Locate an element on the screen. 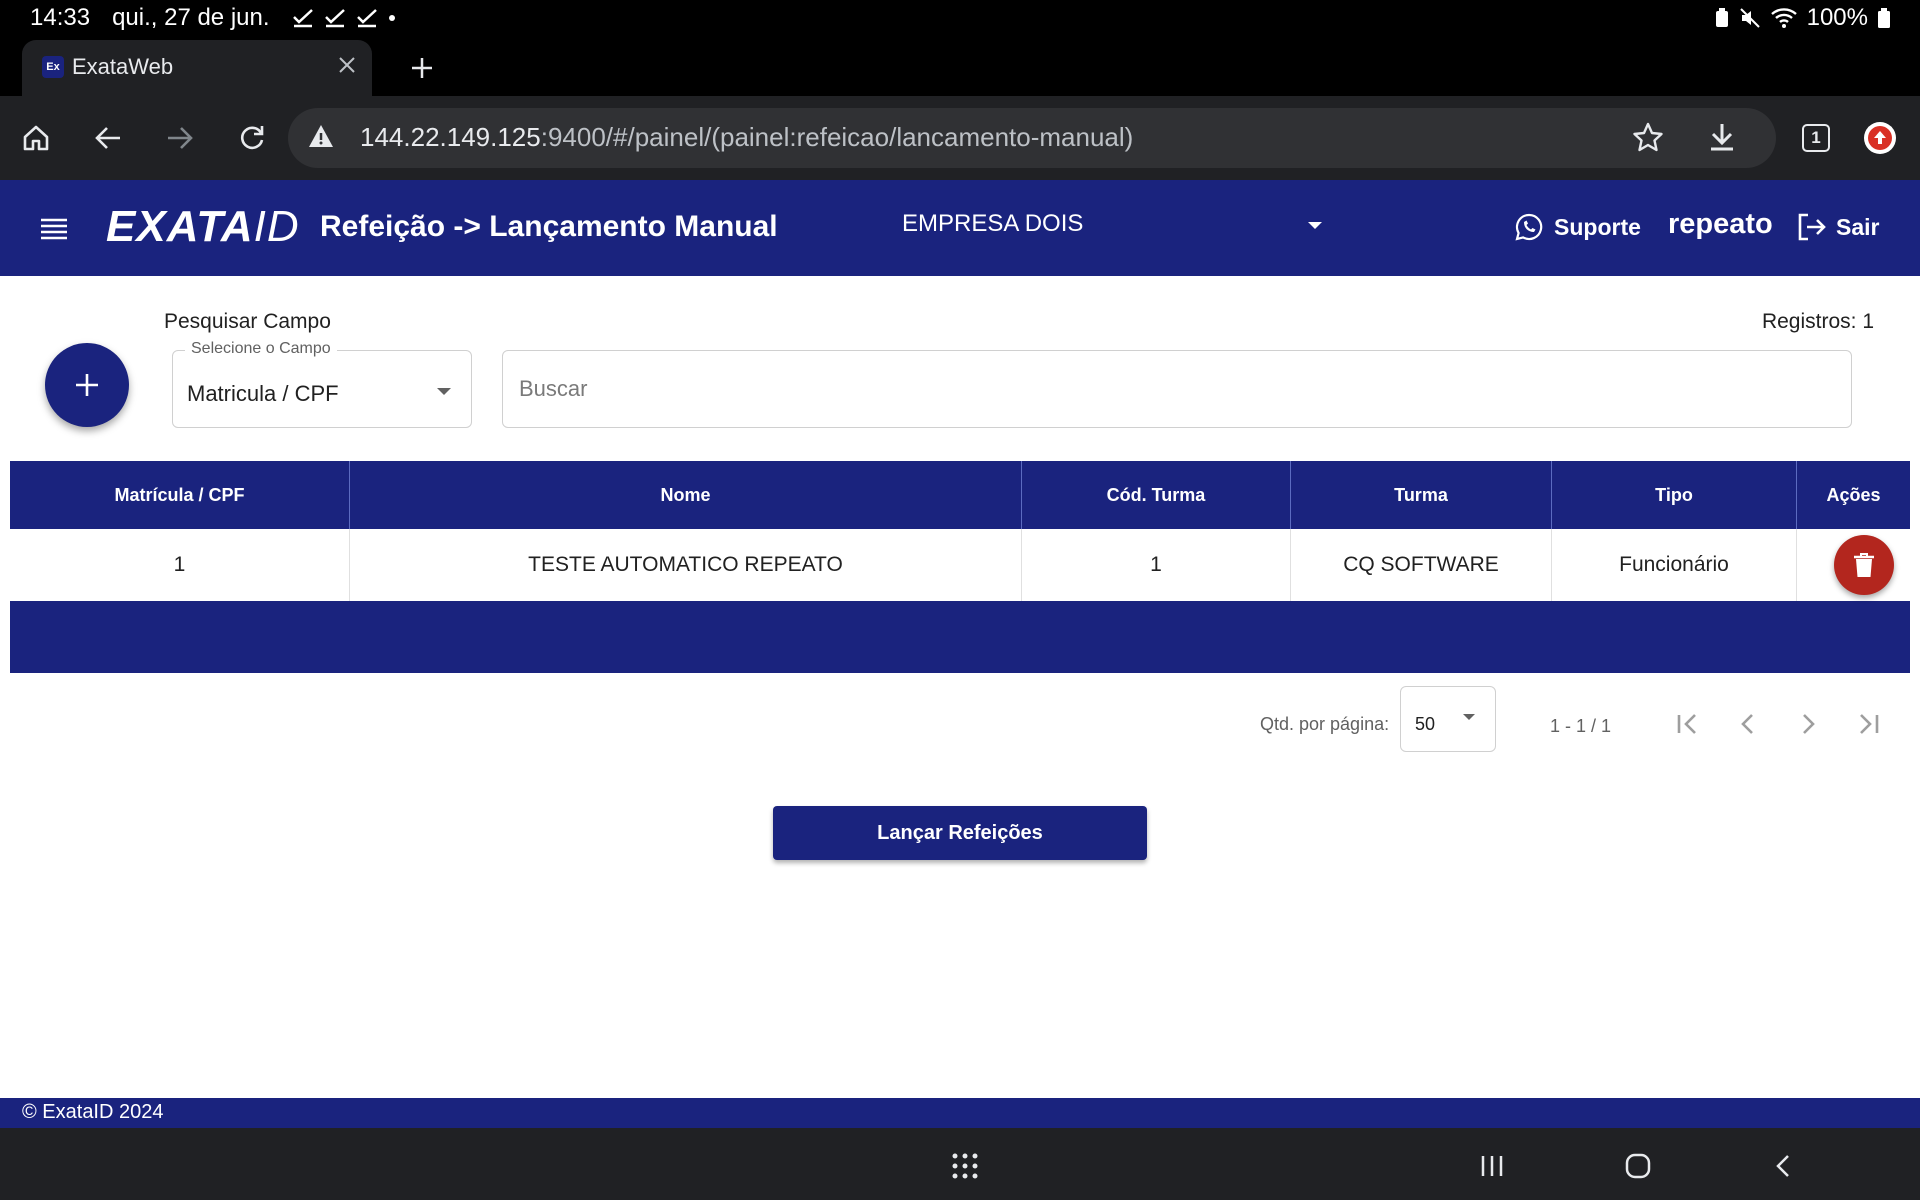 The width and height of the screenshot is (1920, 1200). last-page-icon is located at coordinates (1868, 724).